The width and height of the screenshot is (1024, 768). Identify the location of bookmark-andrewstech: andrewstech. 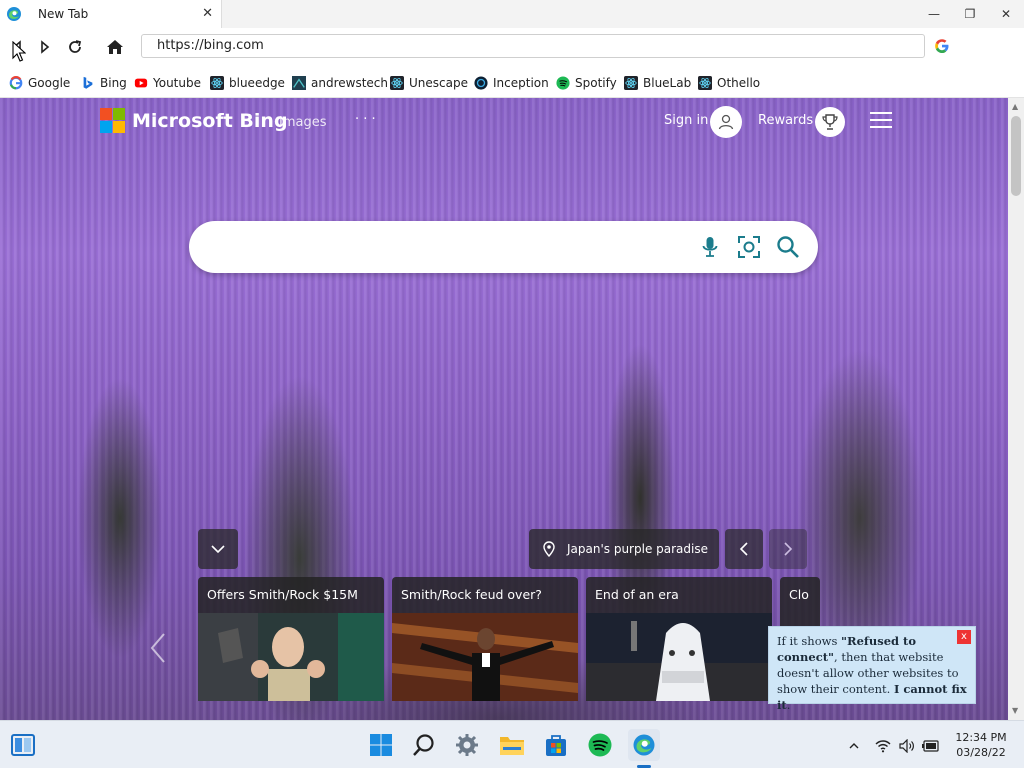
(340, 83).